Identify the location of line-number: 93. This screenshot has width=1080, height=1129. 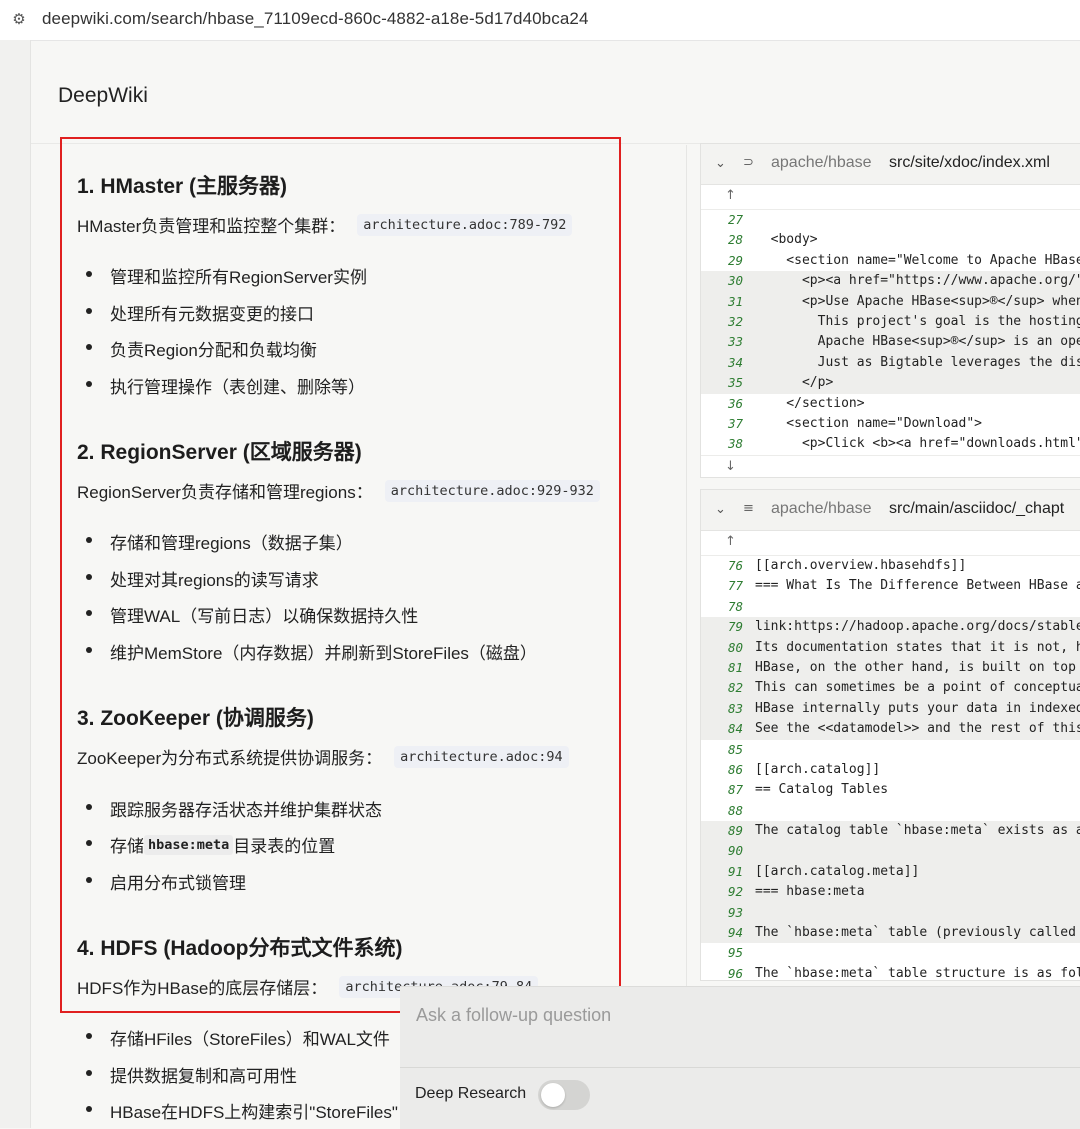
(735, 912).